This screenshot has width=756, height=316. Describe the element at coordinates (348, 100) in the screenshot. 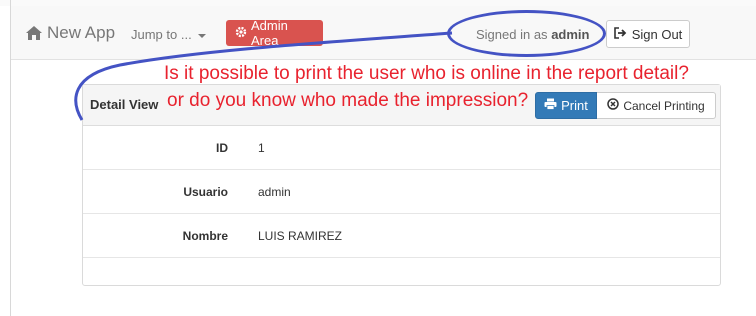

I see `annotation-question-line2: or do you know who made the impression?` at that location.